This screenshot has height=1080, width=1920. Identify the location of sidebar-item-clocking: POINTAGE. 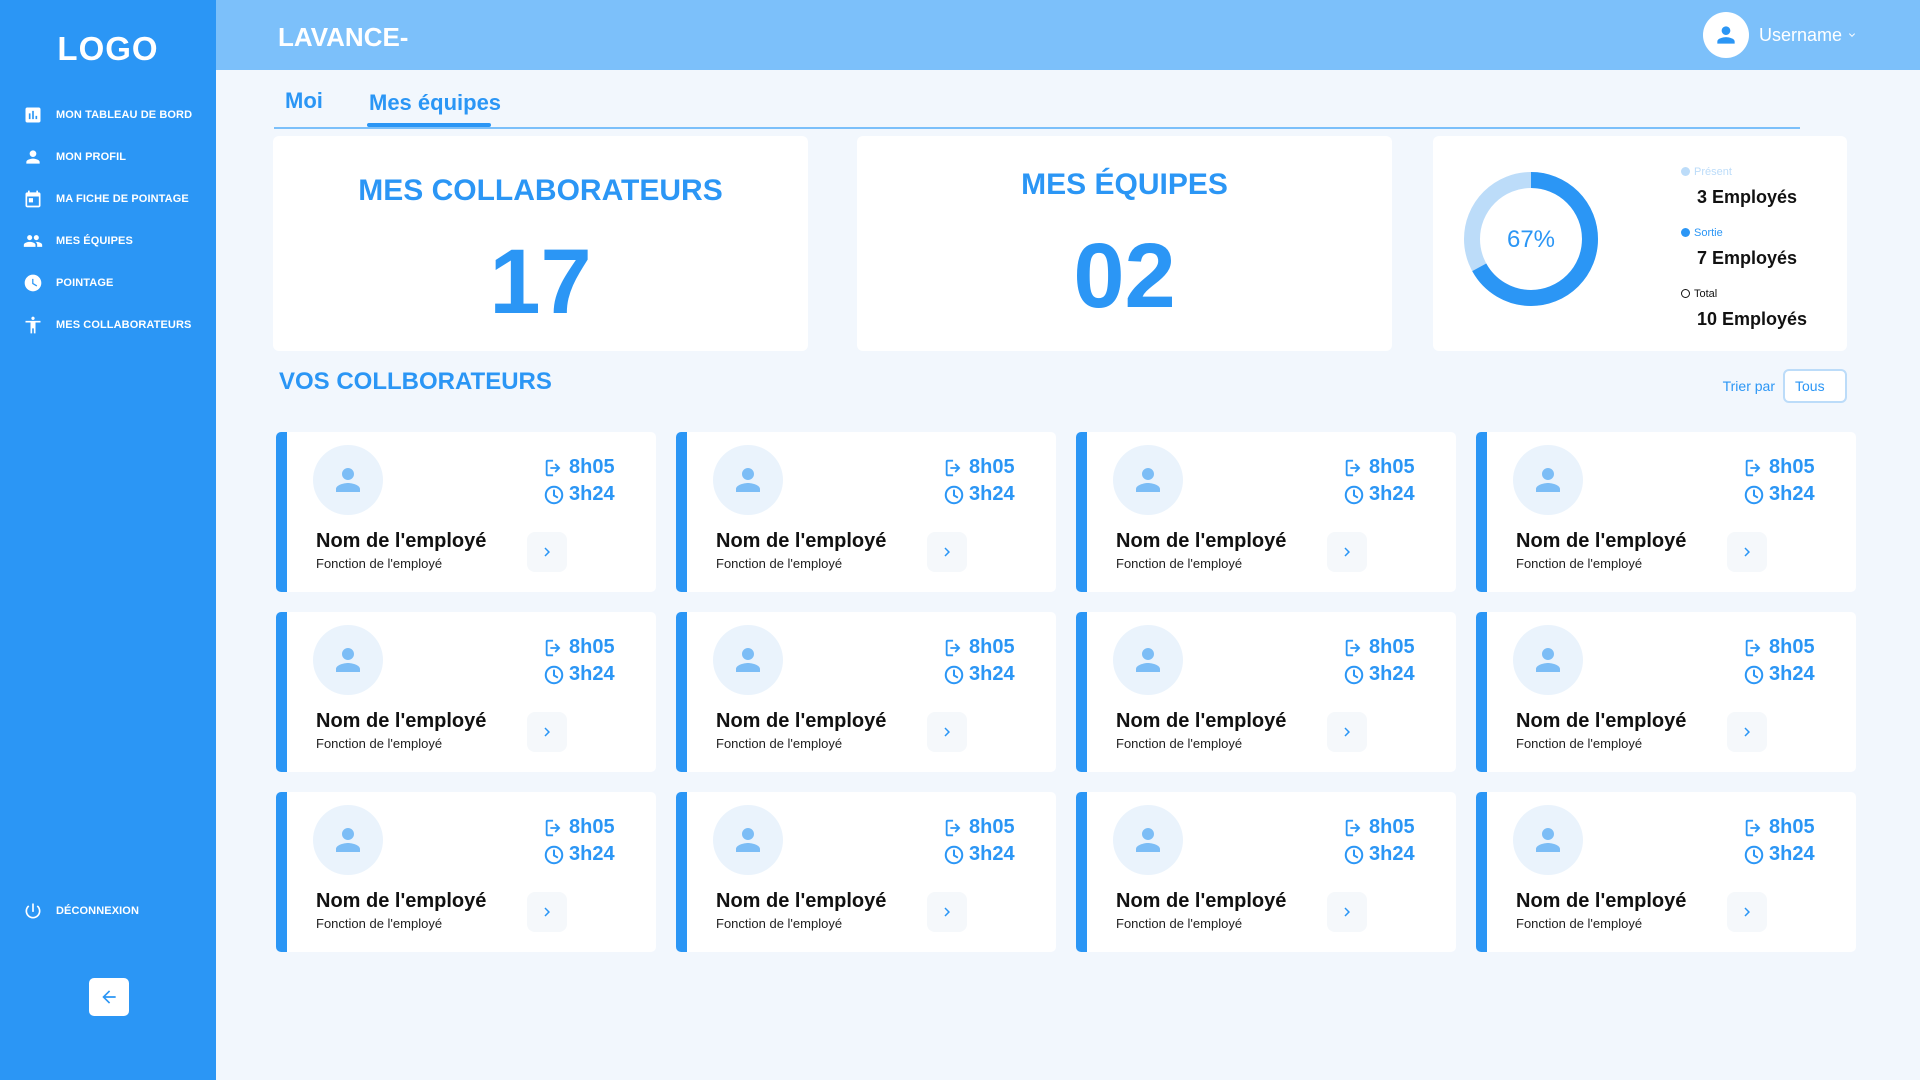
(108, 283).